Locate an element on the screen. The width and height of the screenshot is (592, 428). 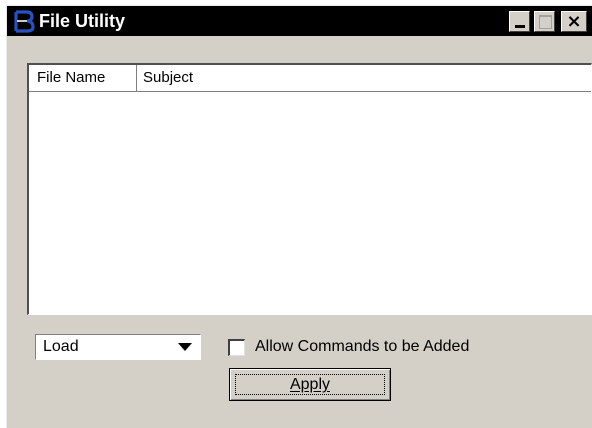
bentley-b-icon is located at coordinates (24, 21).